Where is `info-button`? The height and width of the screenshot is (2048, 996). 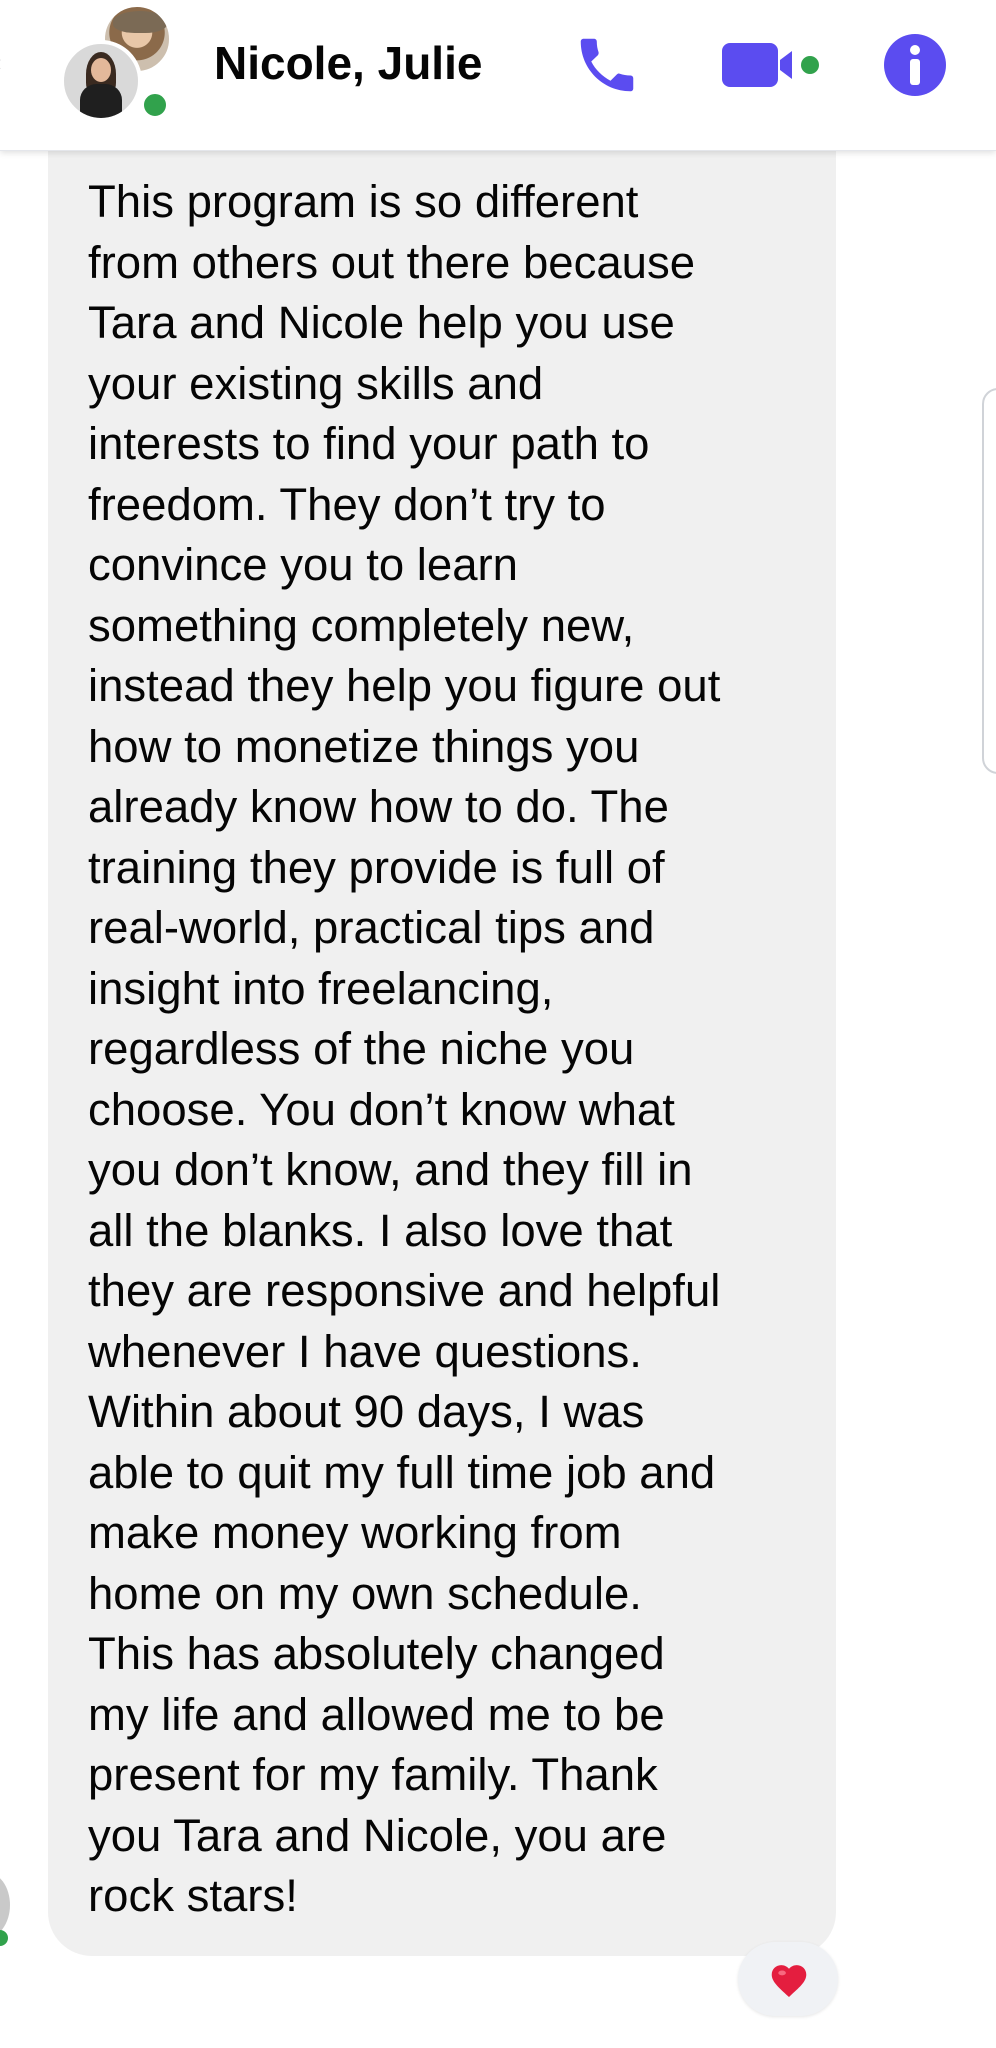 info-button is located at coordinates (915, 65).